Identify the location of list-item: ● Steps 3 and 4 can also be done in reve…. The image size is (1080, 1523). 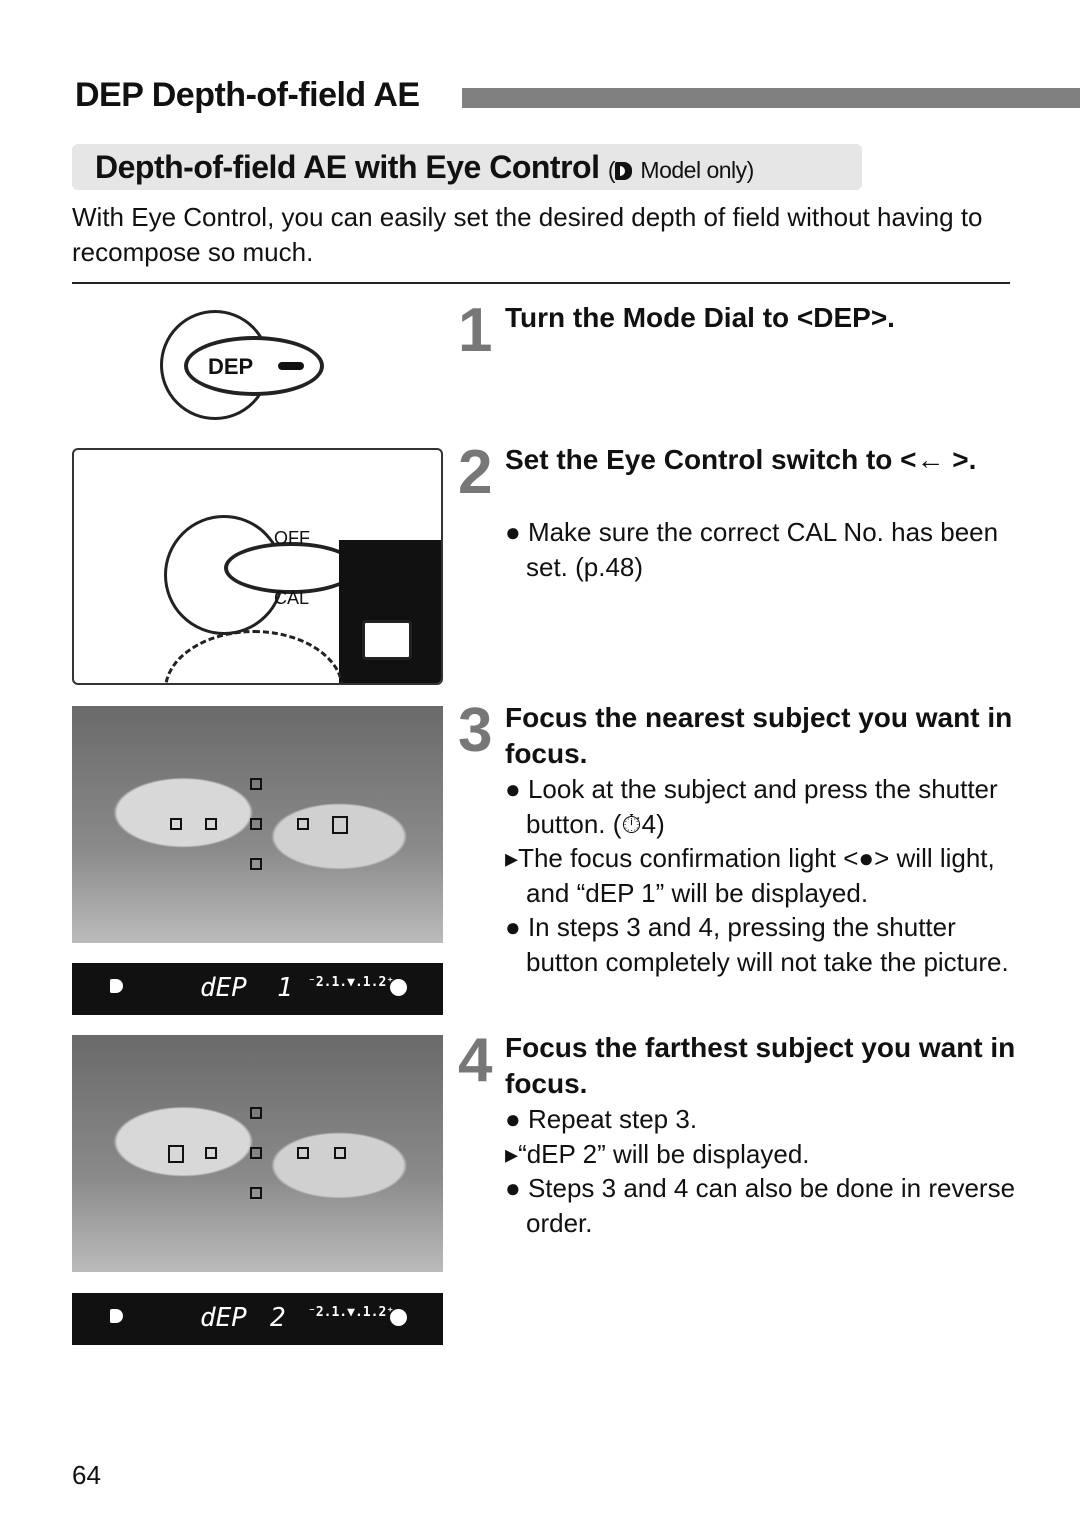
(760, 1205).